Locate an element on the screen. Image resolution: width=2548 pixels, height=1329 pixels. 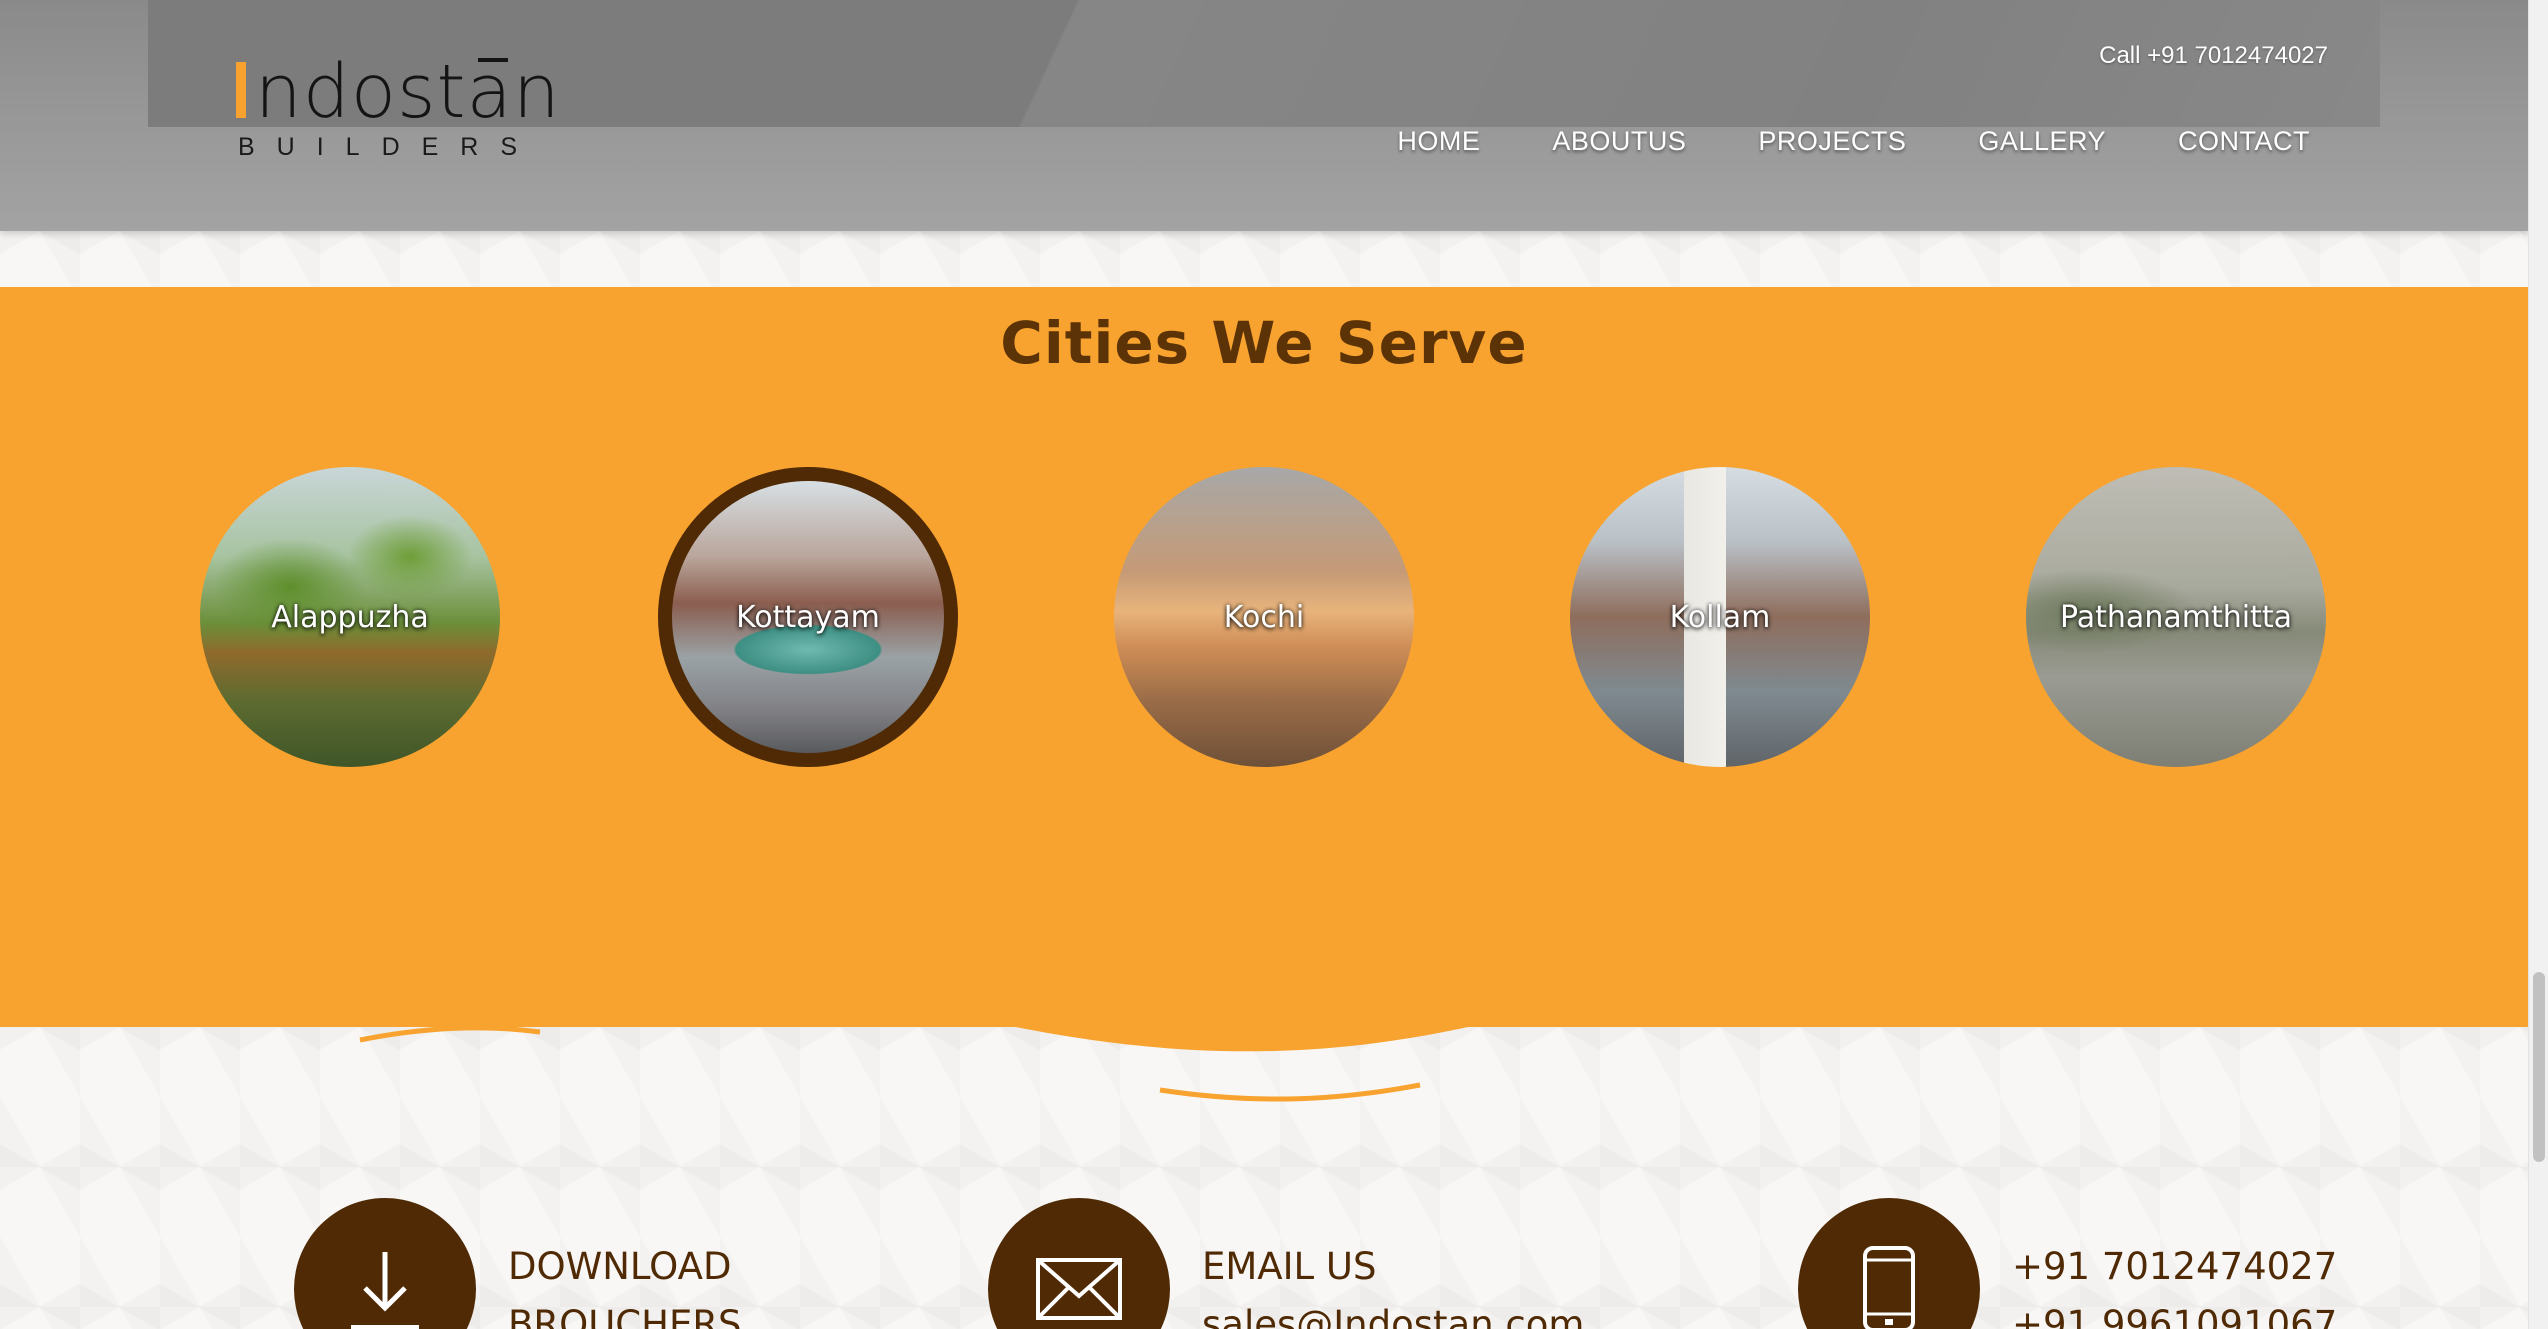
email-line1: EMAIL US is located at coordinates (1289, 1266).